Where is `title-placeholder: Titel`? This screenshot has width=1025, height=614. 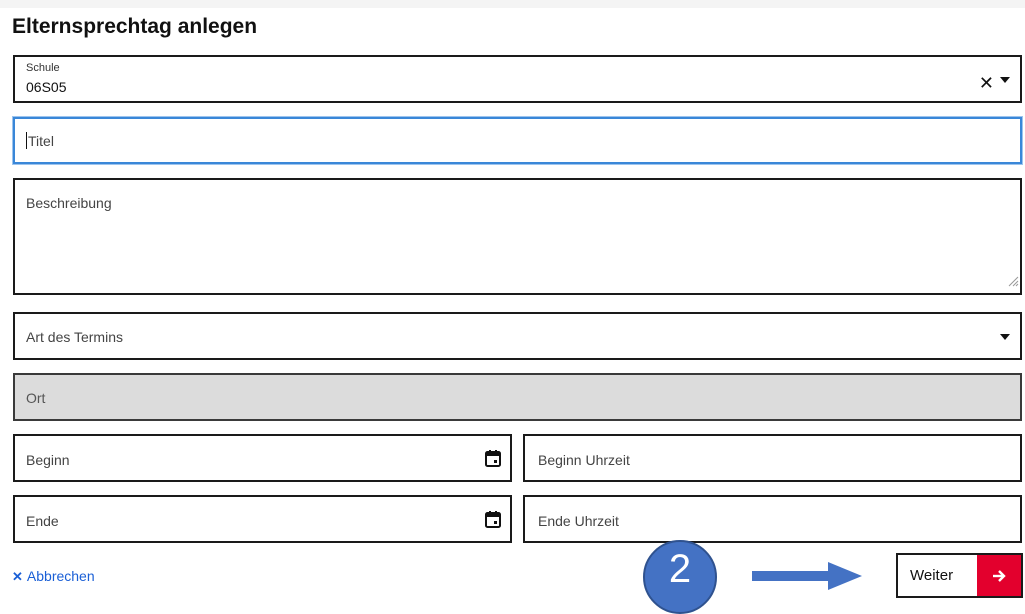
title-placeholder: Titel is located at coordinates (41, 141).